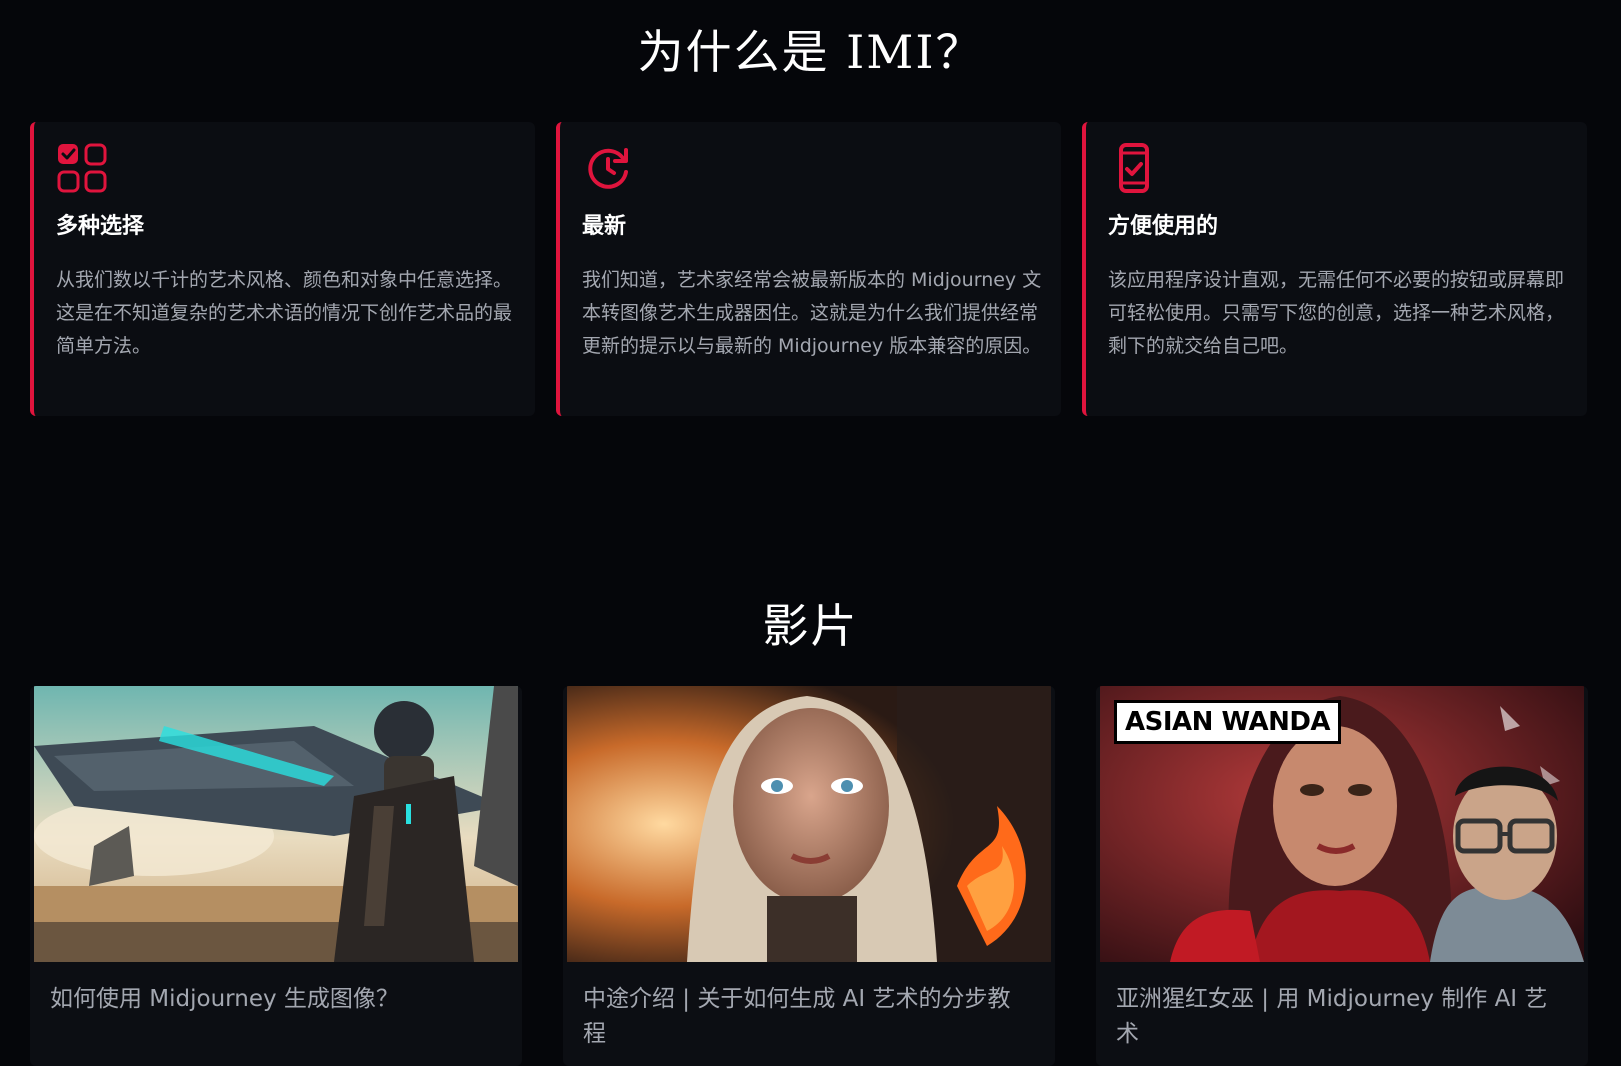 The width and height of the screenshot is (1621, 1066). I want to click on video-card: 中途介绍 | 关于如何生成 AI 艺术的分步教程, so click(809, 876).